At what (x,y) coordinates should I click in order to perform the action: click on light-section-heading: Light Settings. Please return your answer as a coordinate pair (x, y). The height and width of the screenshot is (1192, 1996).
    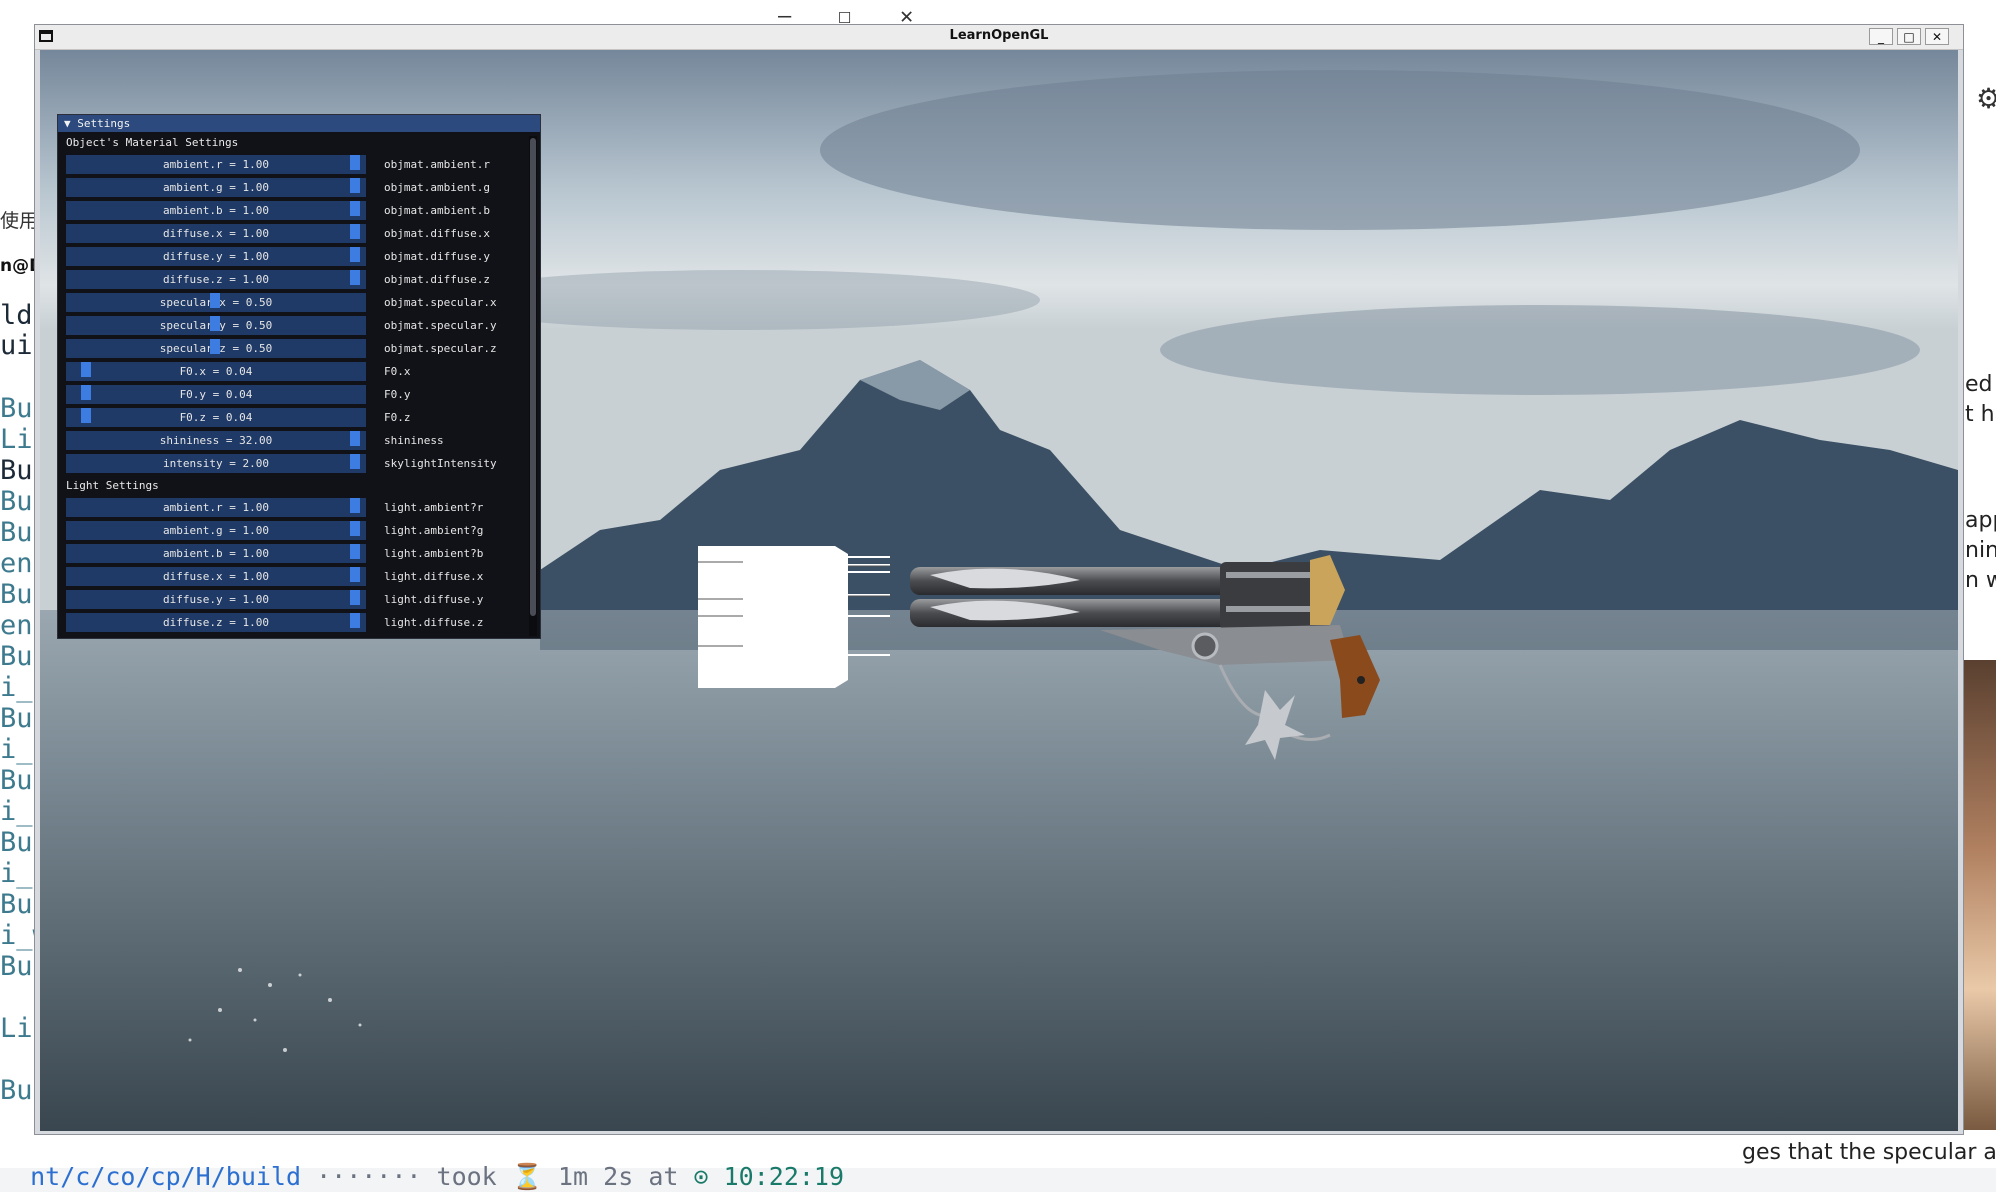
    Looking at the image, I should click on (112, 485).